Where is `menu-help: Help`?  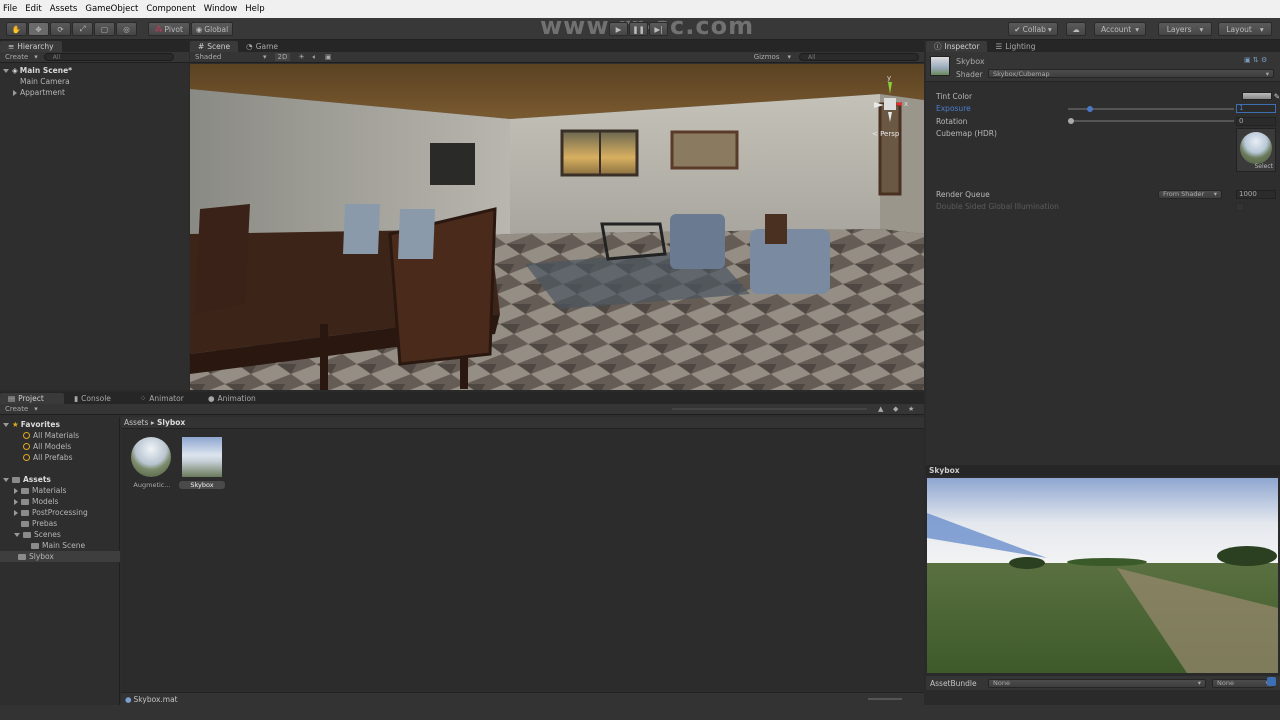
menu-help: Help is located at coordinates (254, 9).